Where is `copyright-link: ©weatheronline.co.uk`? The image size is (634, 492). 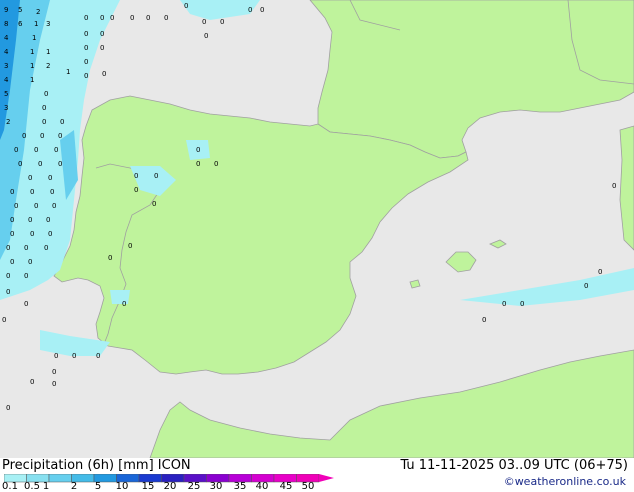 copyright-link: ©weatheronline.co.uk is located at coordinates (565, 481).